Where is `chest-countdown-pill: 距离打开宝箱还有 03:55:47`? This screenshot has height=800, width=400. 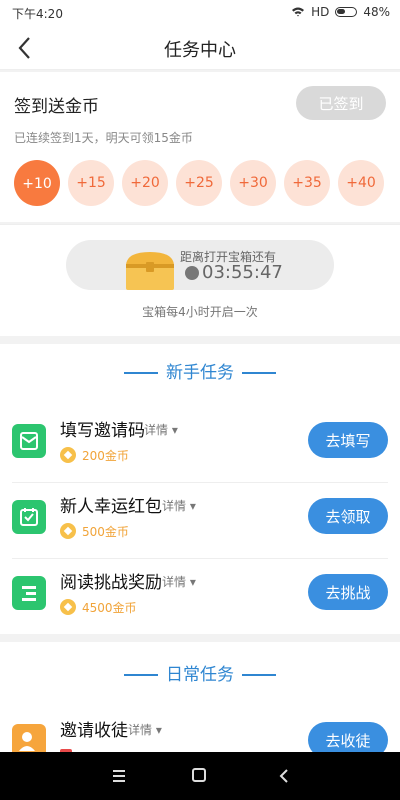 chest-countdown-pill: 距离打开宝箱还有 03:55:47 is located at coordinates (200, 265).